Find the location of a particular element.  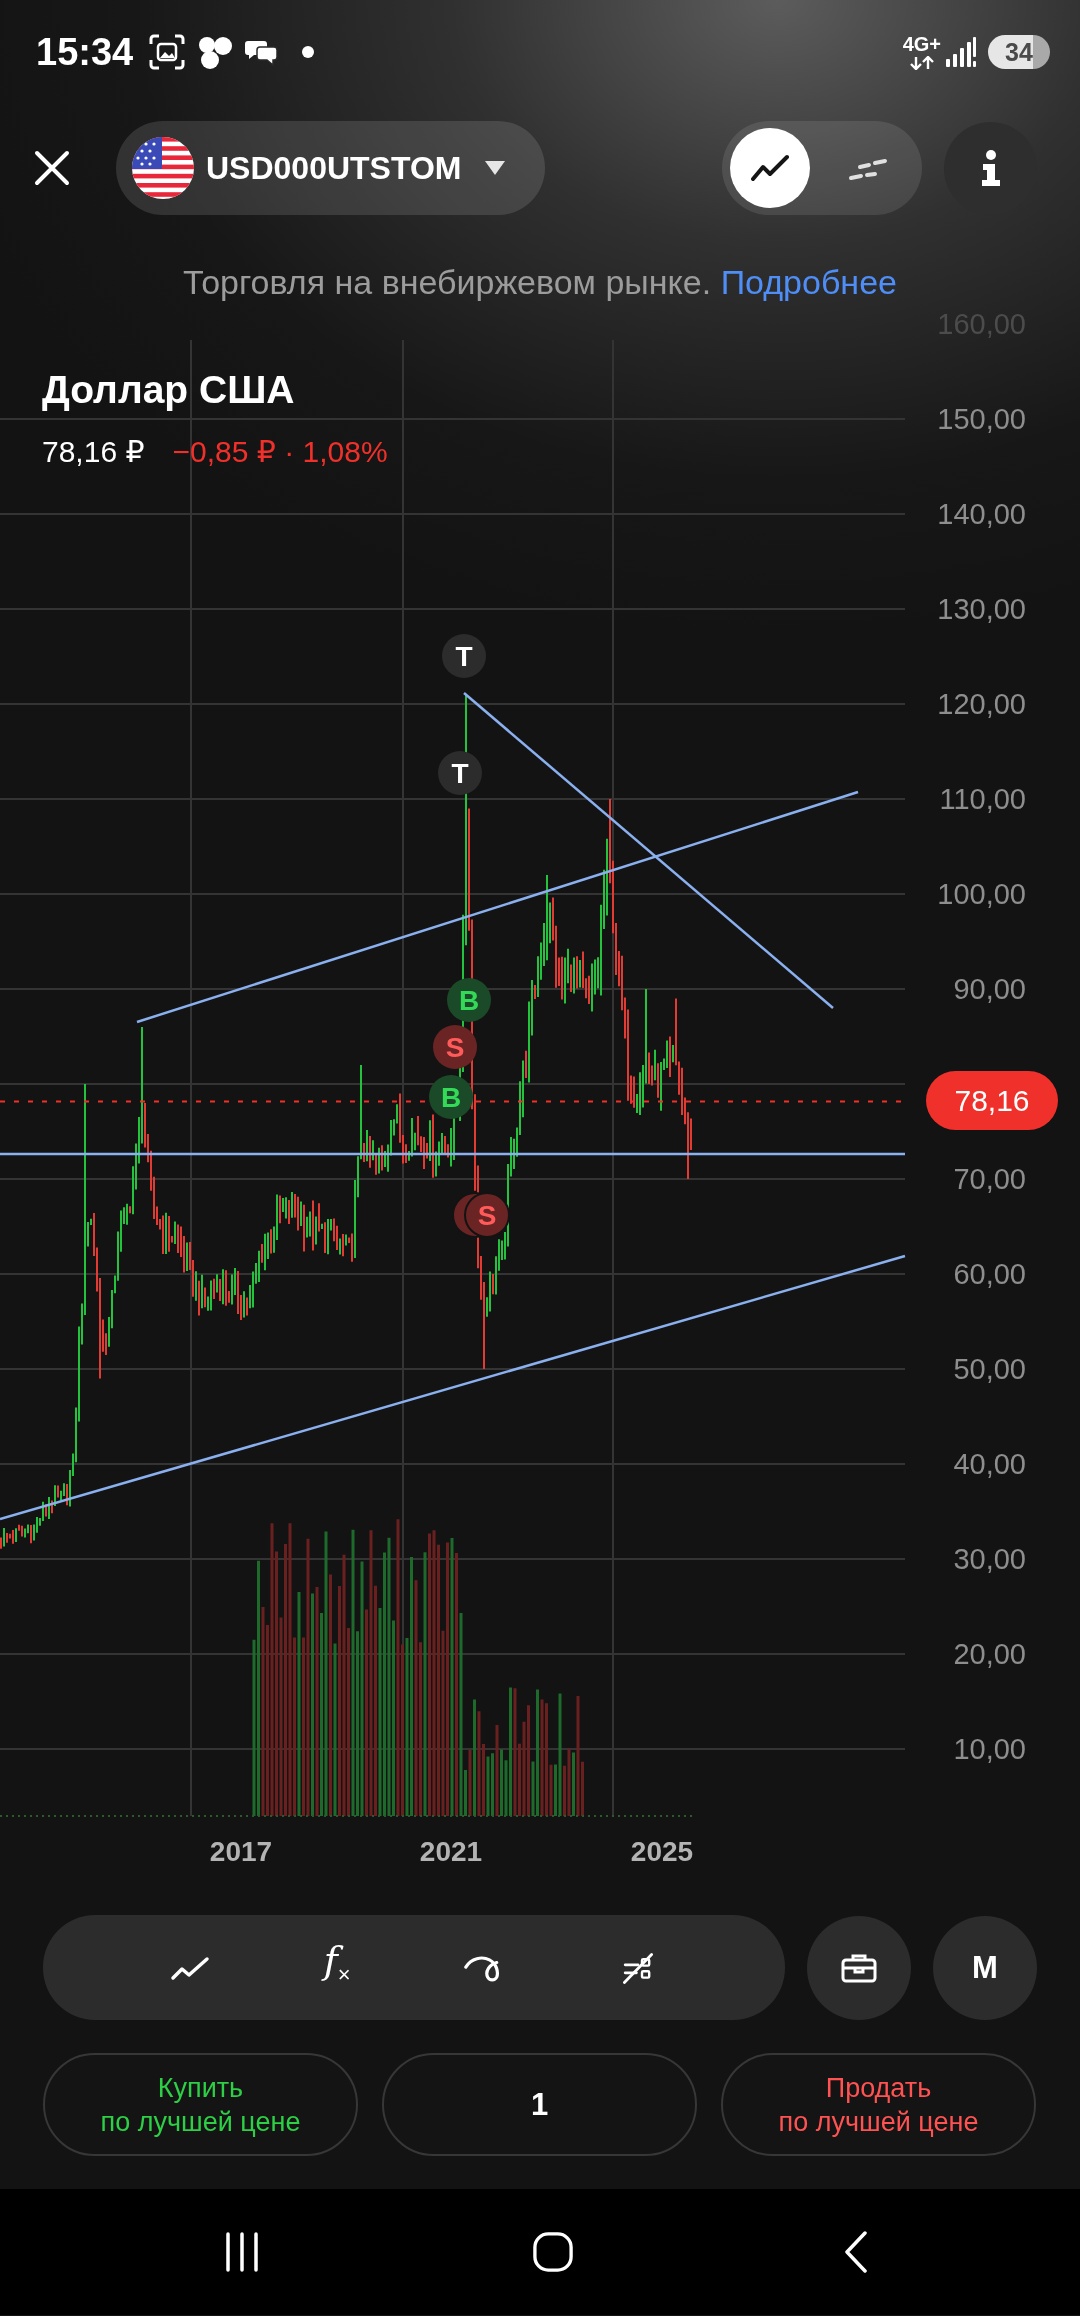

m-button: M is located at coordinates (985, 1967).